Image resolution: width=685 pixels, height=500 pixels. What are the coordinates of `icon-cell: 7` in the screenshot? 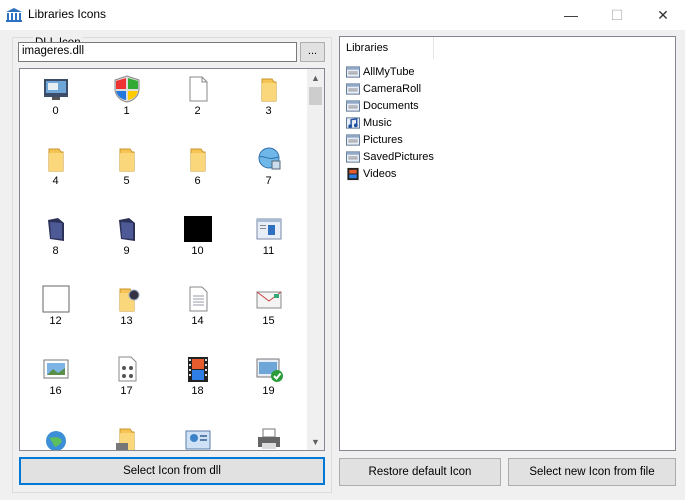 It's located at (268, 174).